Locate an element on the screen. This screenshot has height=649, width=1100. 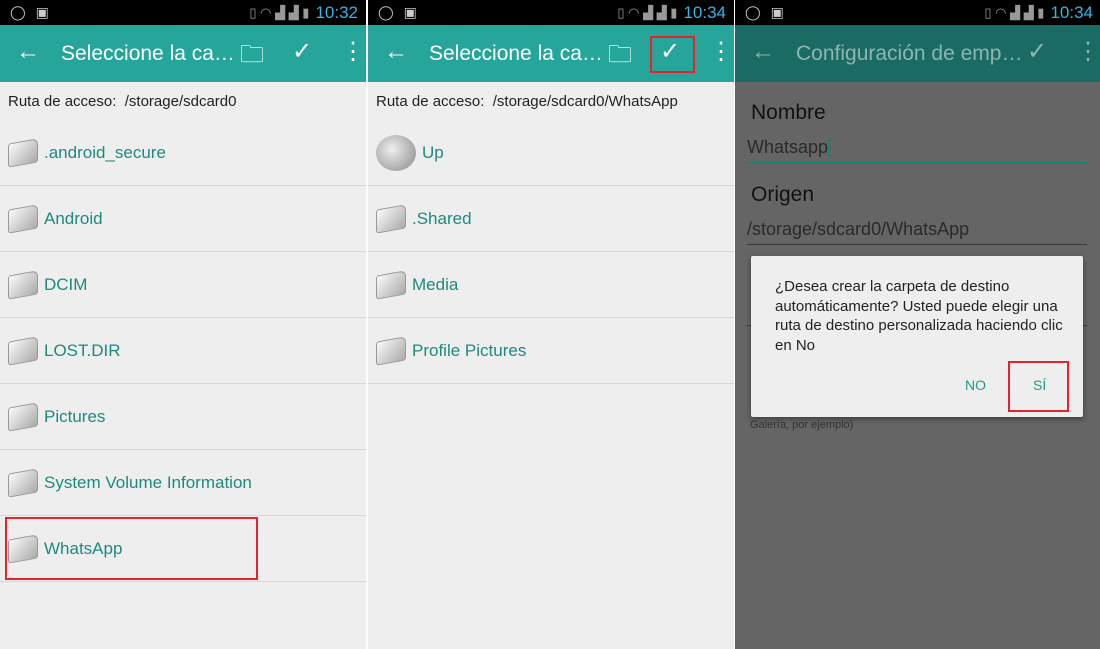
folder-name: Up is located at coordinates (433, 152).